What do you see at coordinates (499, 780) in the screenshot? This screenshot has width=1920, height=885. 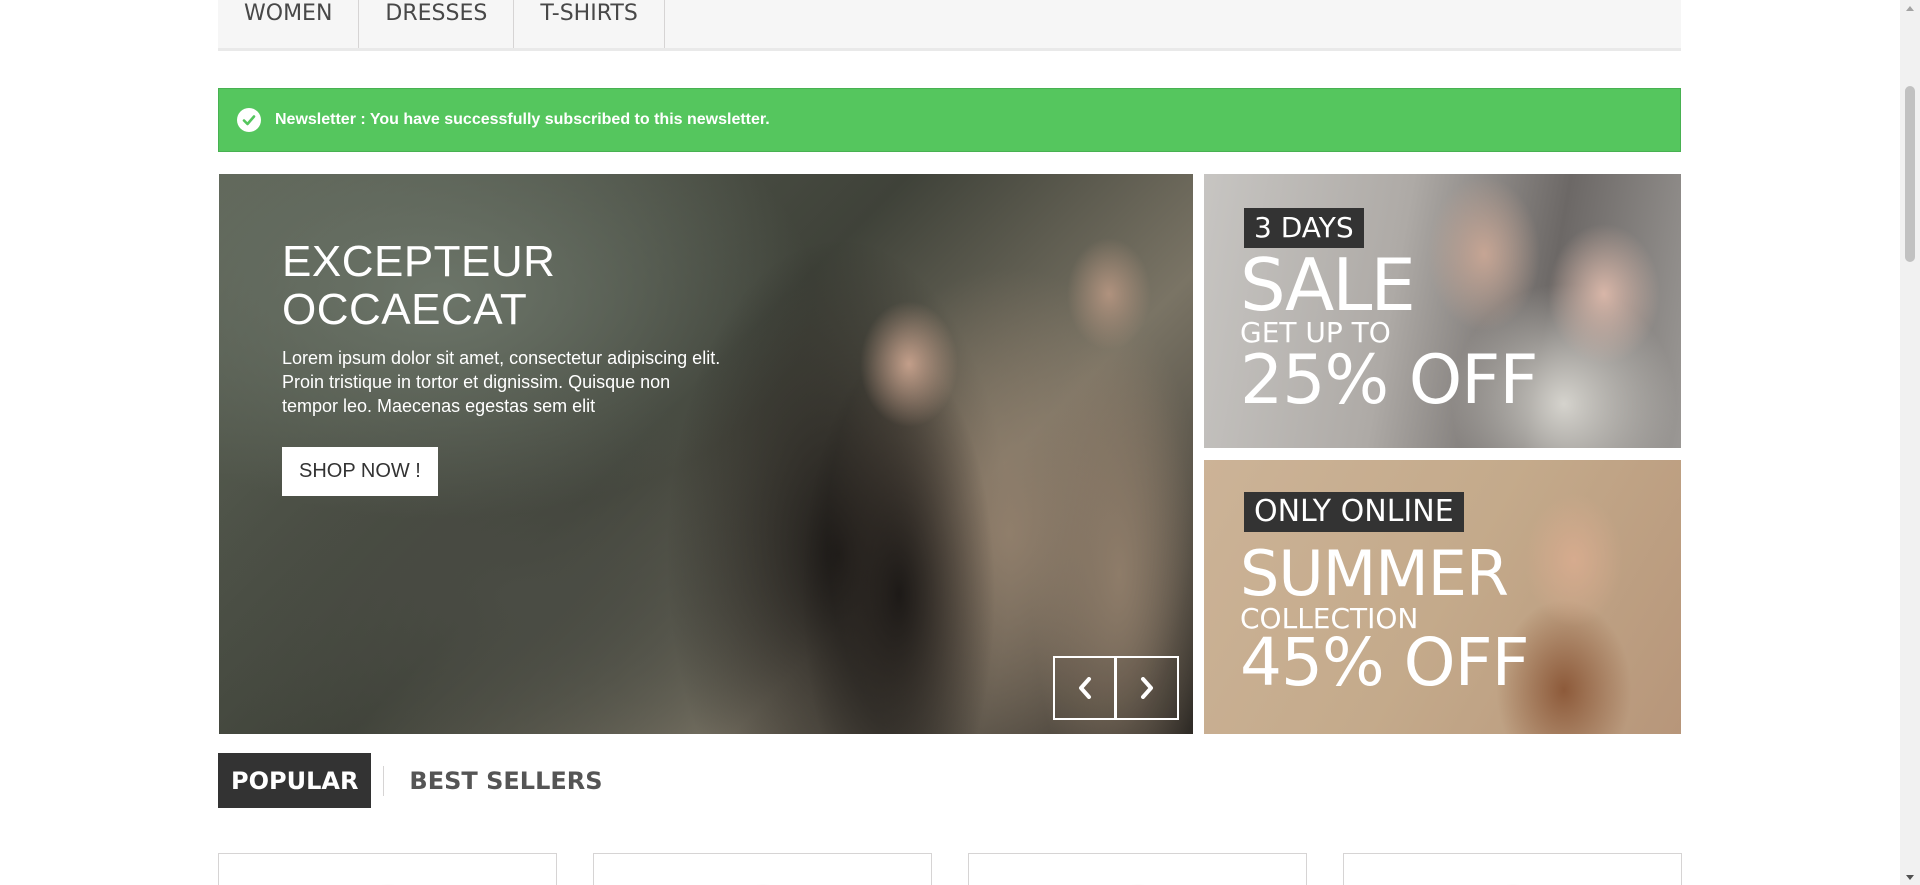 I see `tab-best-sellers: BEST SELLERS` at bounding box center [499, 780].